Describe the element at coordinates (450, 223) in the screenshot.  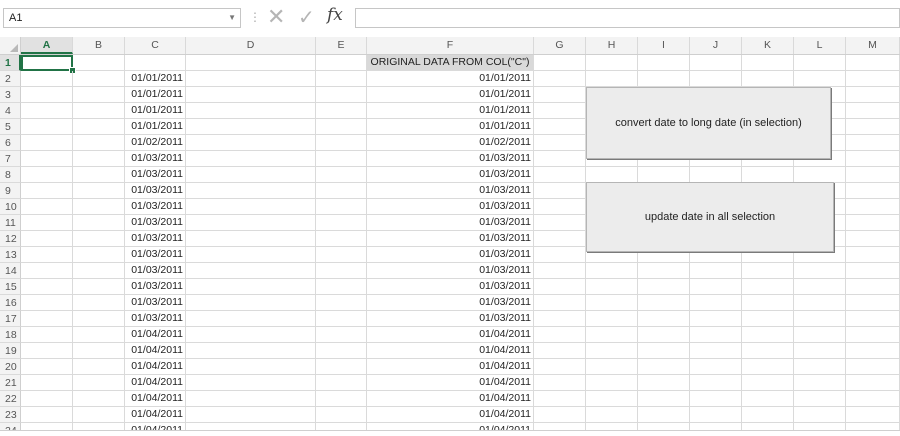
I see `cell-f11: 01/03/2011` at that location.